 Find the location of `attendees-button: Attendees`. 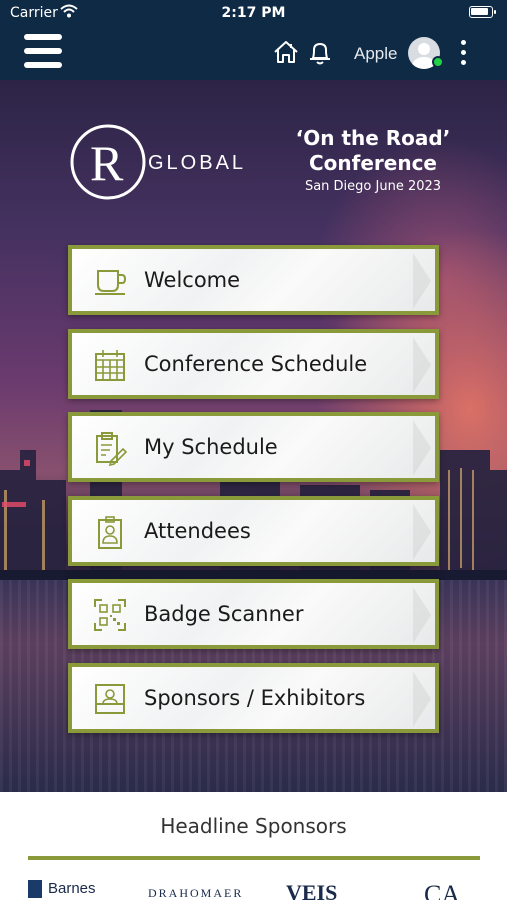

attendees-button: Attendees is located at coordinates (253, 530).